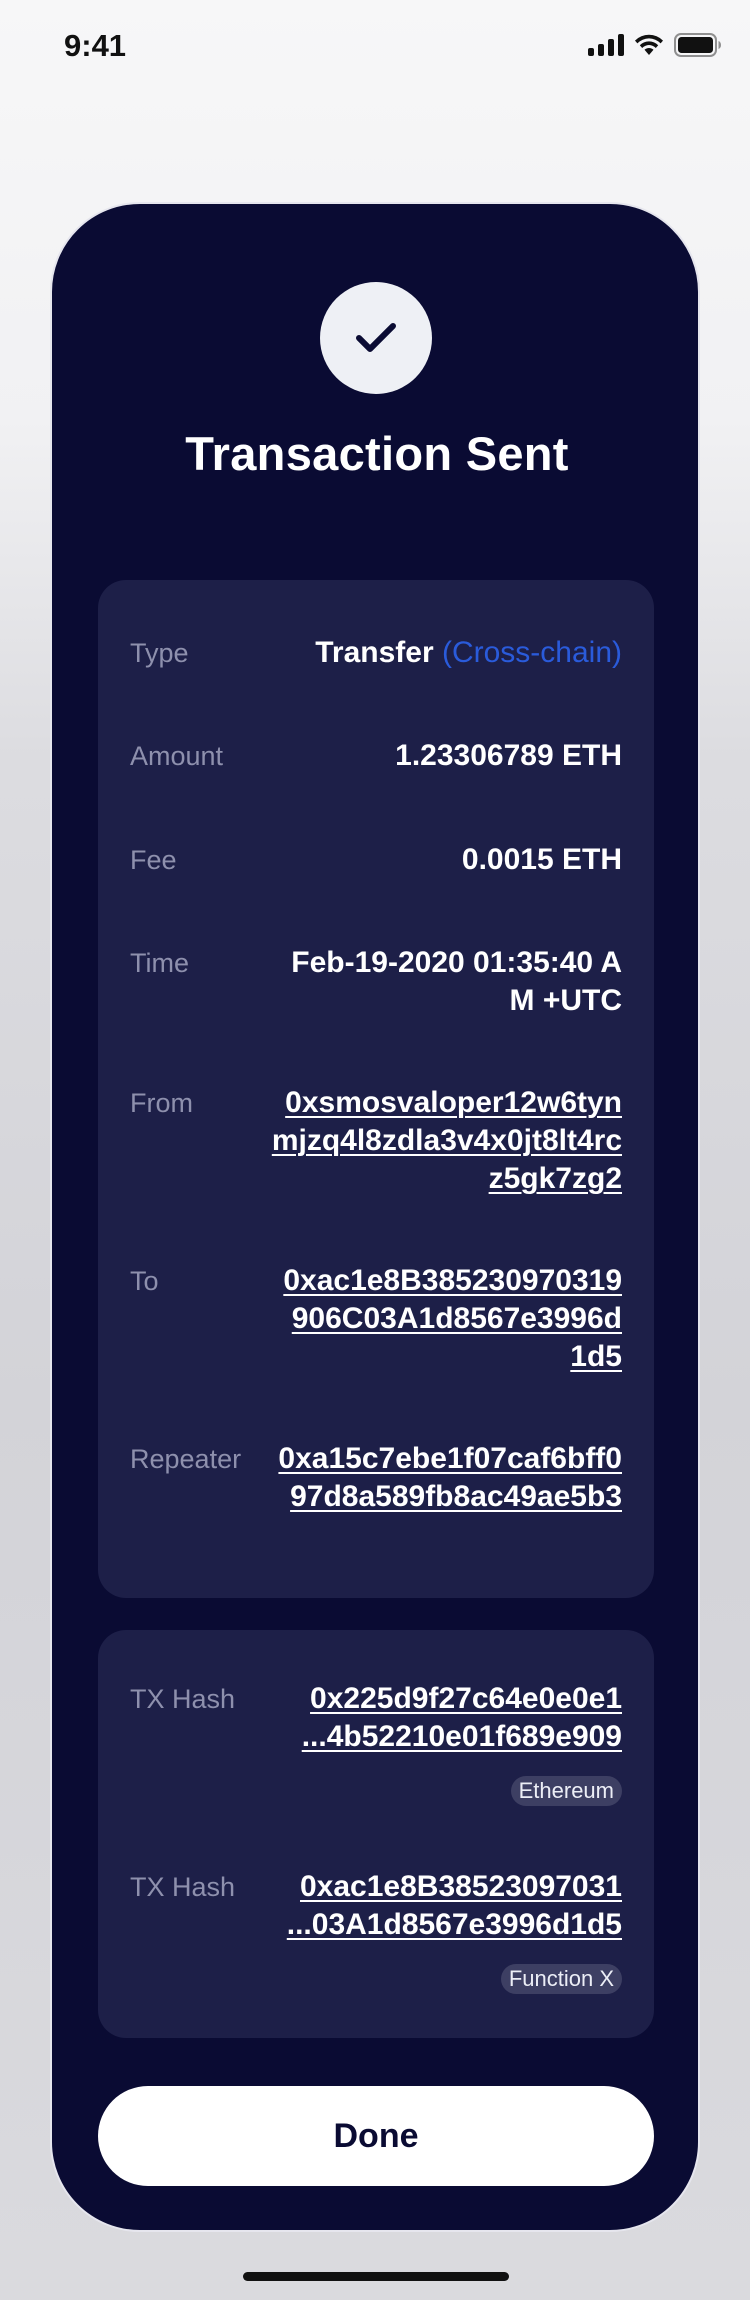 Image resolution: width=750 pixels, height=2300 pixels. I want to click on network-badge: Ethereum, so click(566, 1791).